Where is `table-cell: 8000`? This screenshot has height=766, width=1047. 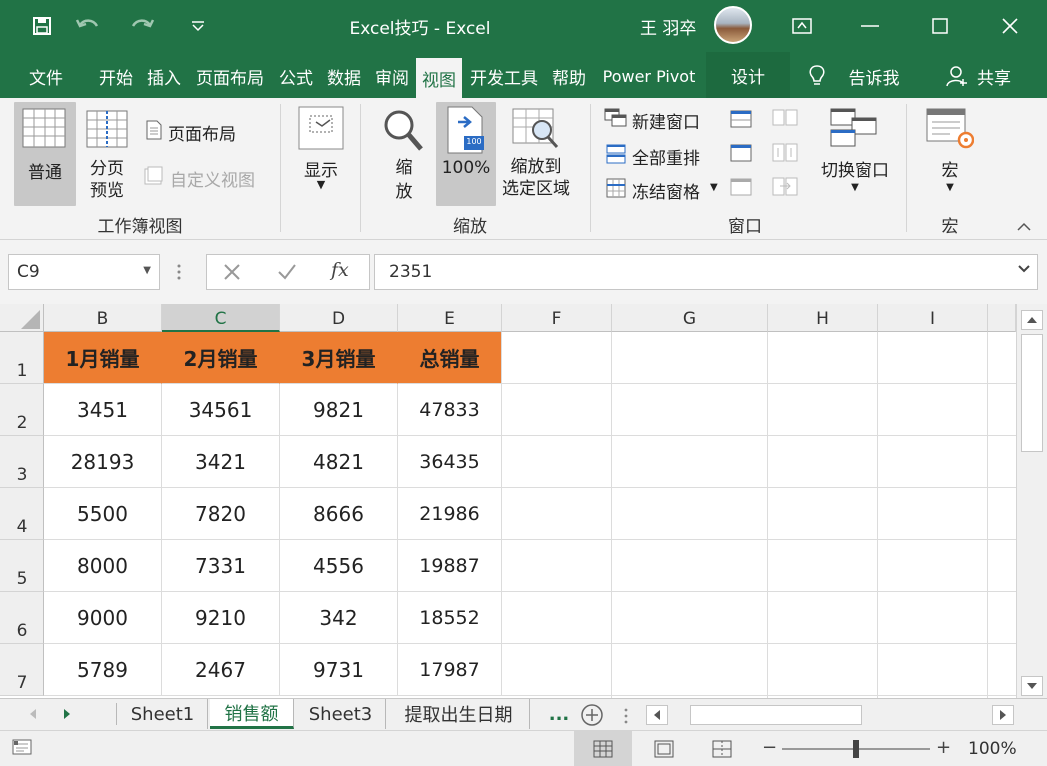
table-cell: 8000 is located at coordinates (103, 566).